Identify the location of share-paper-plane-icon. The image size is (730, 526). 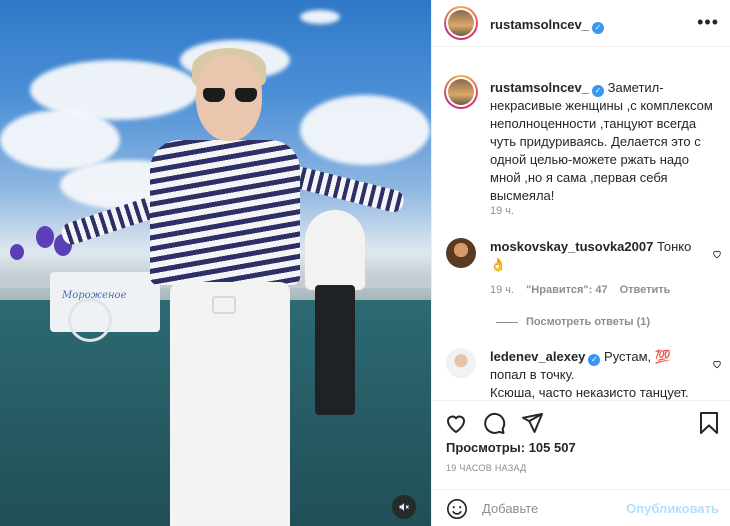
(532, 423).